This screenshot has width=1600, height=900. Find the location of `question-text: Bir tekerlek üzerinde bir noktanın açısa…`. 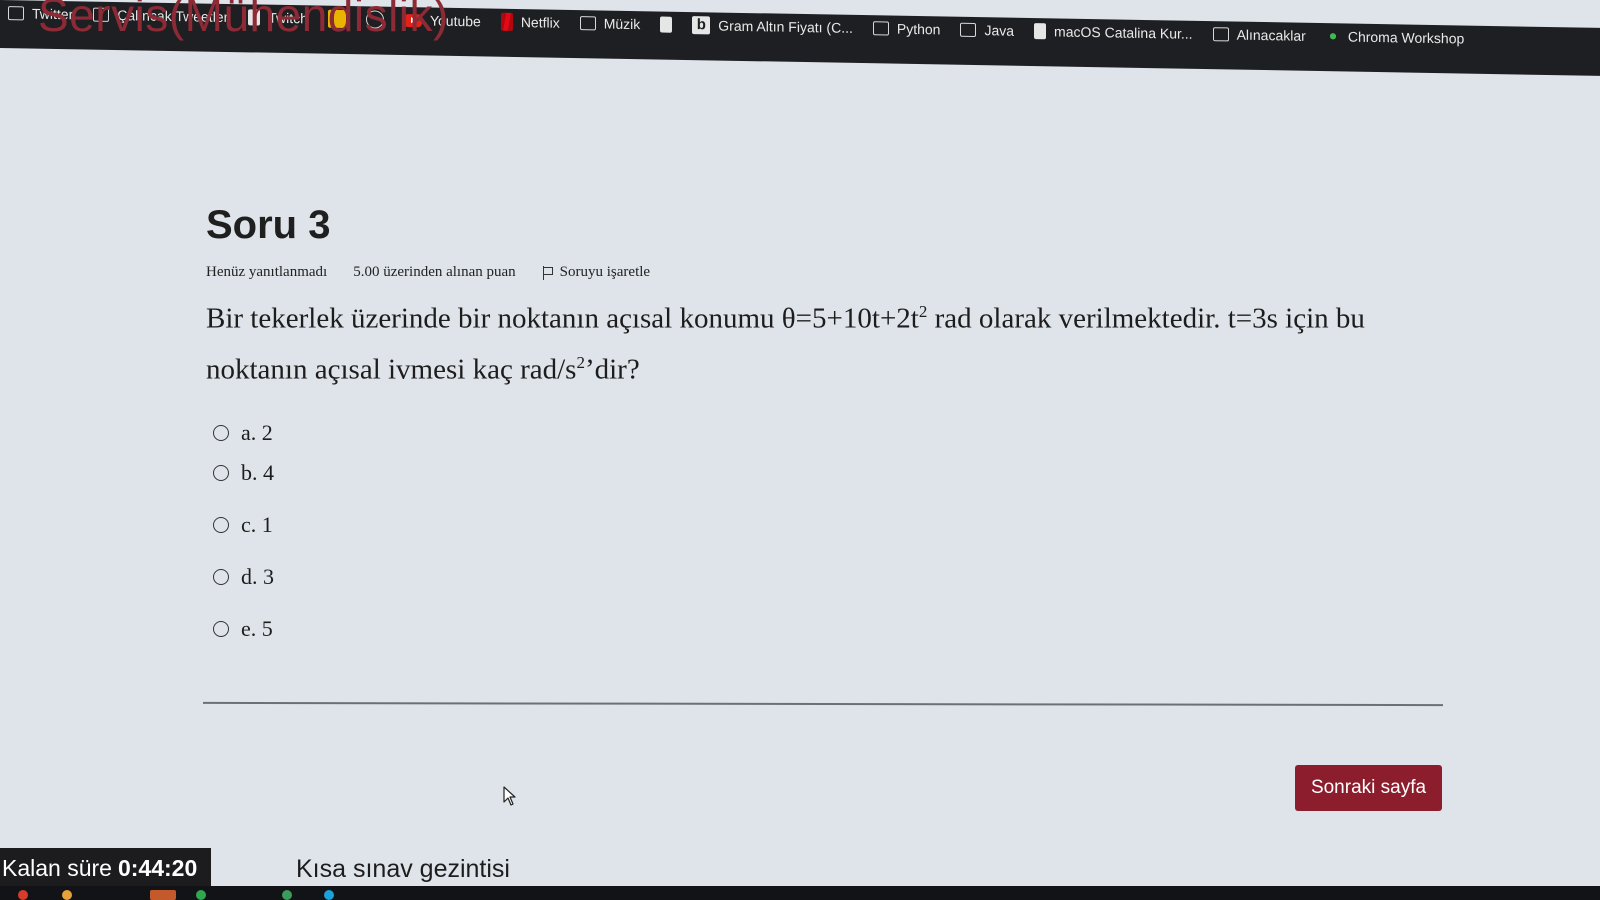

question-text: Bir tekerlek üzerinde bir noktanın açısa… is located at coordinates (785, 344).